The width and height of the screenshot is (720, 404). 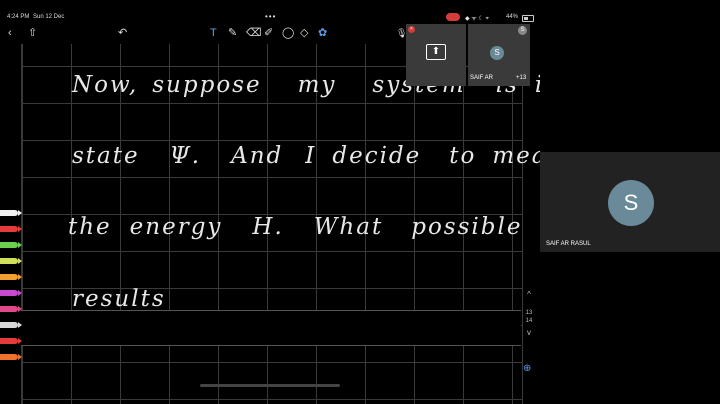 I want to click on page-number-next: 14, so click(x=529, y=321).